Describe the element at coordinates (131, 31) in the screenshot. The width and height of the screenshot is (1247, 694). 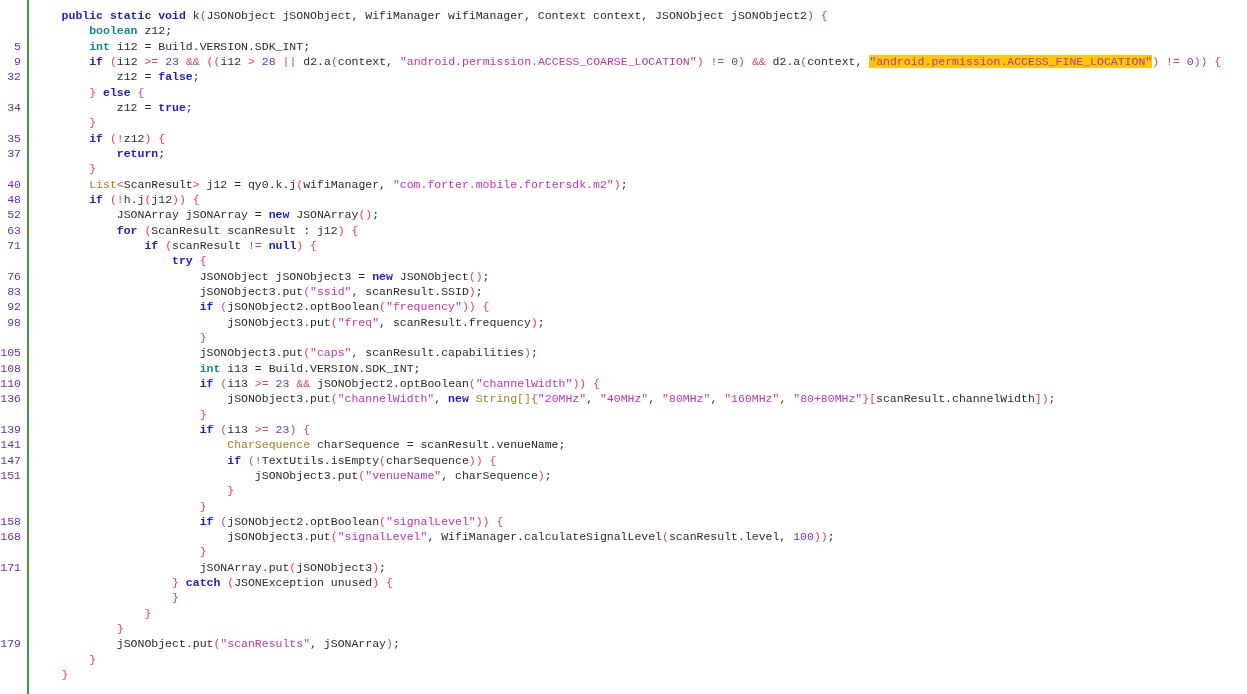
I see `code-line: boolean z12;` at that location.